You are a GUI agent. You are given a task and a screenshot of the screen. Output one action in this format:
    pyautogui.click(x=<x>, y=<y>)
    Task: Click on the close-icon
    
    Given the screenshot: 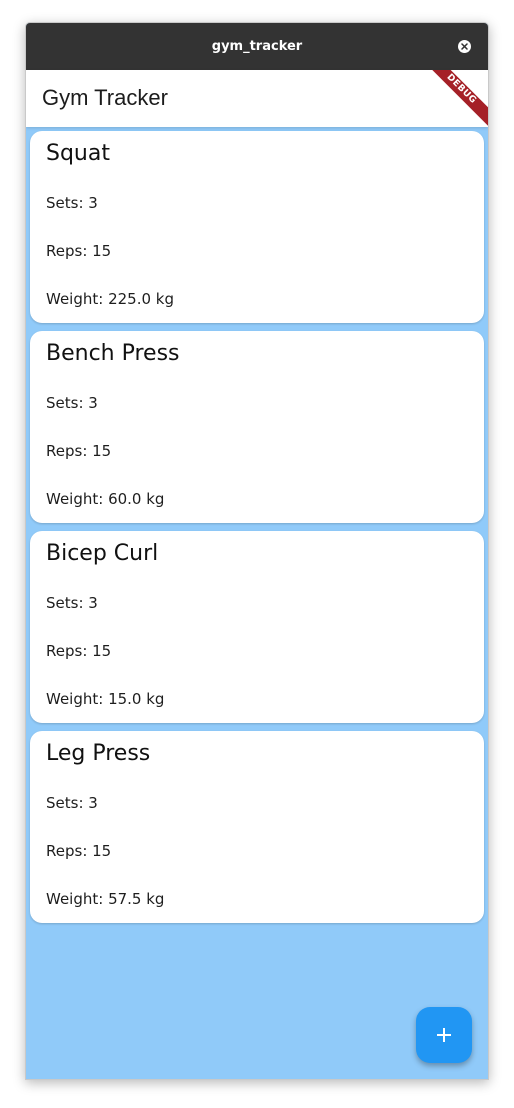 What is the action you would take?
    pyautogui.click(x=464, y=46)
    